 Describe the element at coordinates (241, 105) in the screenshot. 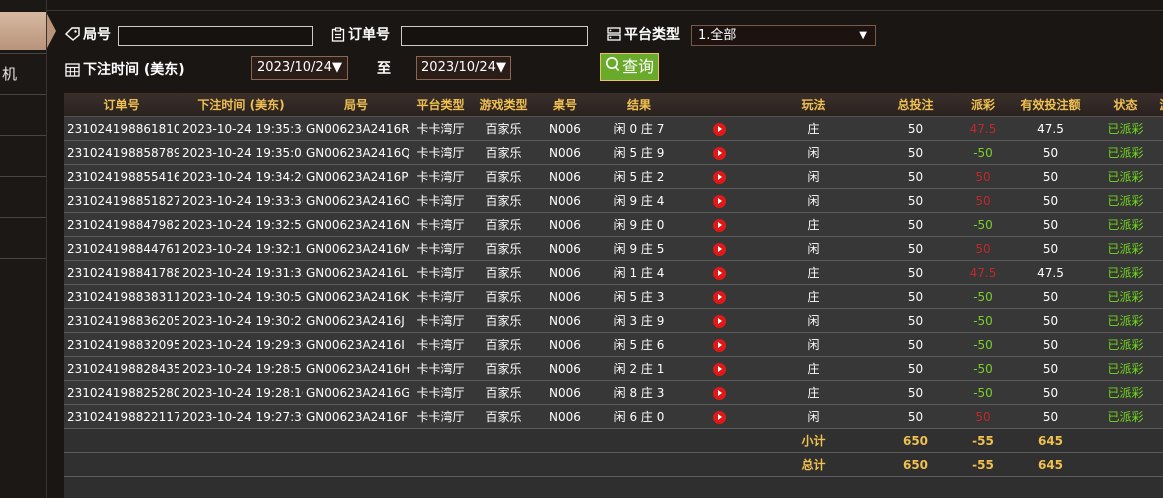

I see `col-time: 下注时间 (美东)` at that location.